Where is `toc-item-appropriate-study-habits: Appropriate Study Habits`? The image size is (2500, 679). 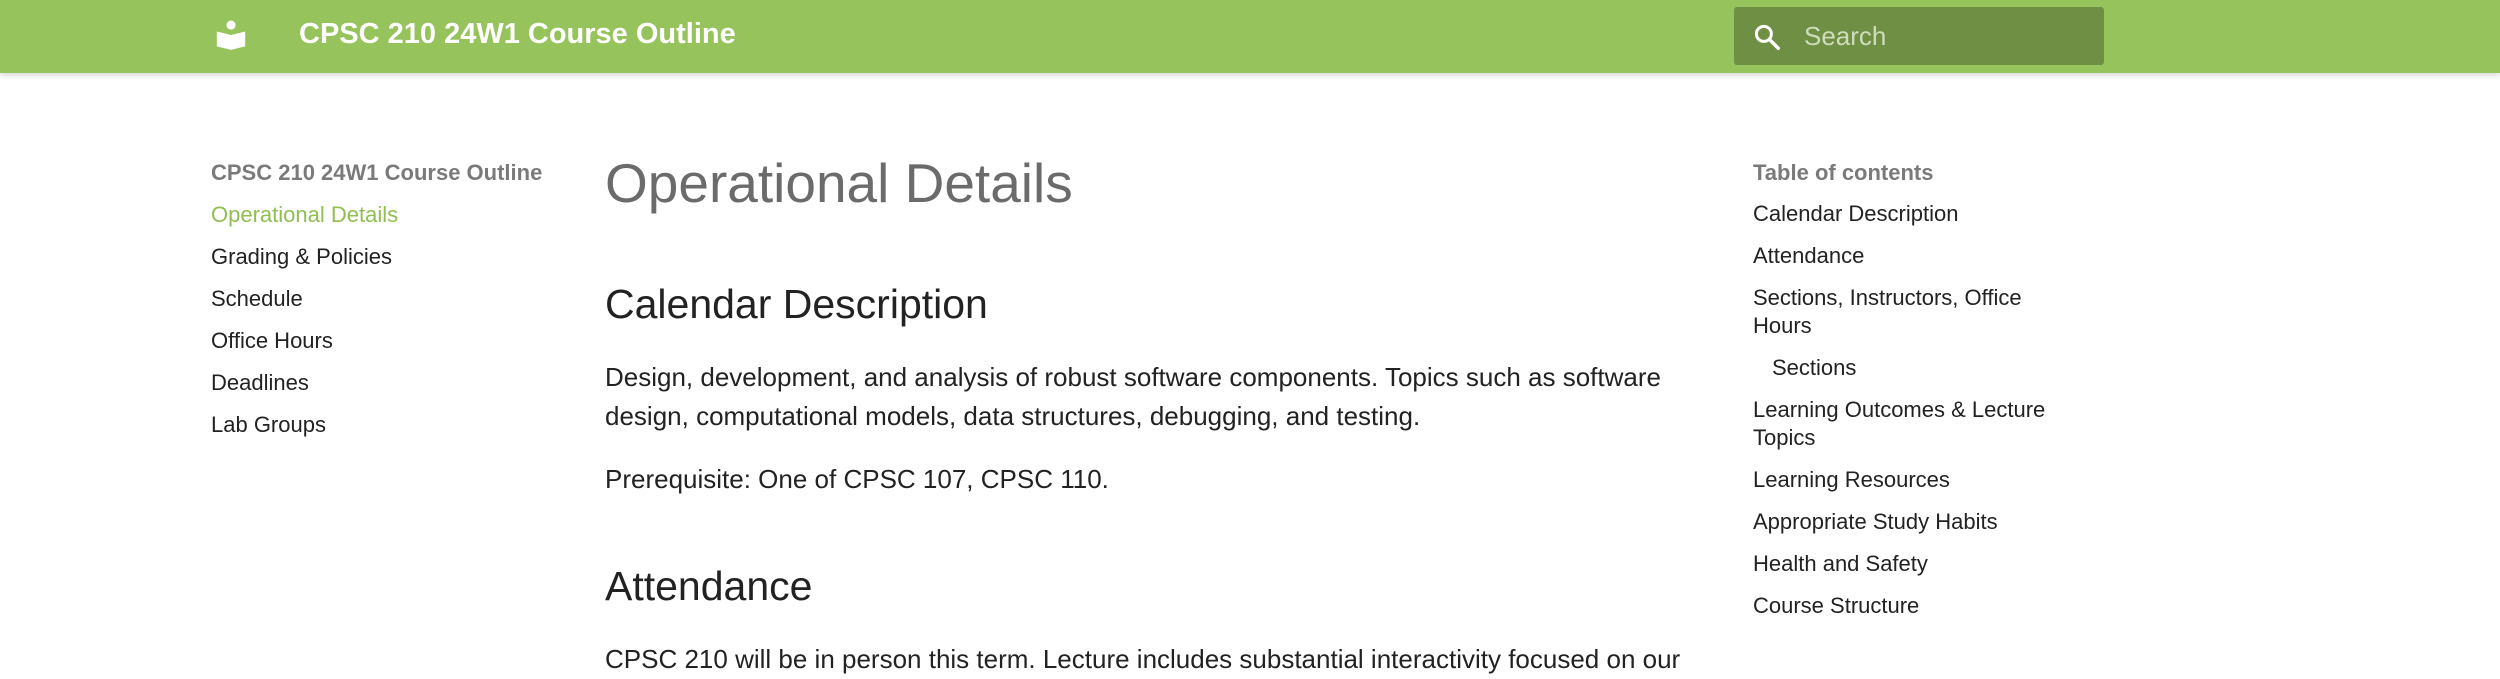
toc-item-appropriate-study-habits: Appropriate Study Habits is located at coordinates (1918, 522).